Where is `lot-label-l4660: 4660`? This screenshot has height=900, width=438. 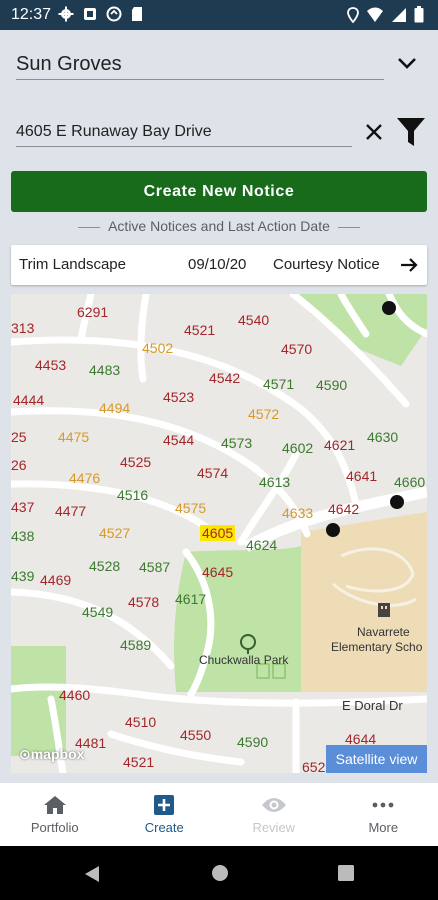 lot-label-l4660: 4660 is located at coordinates (409, 482).